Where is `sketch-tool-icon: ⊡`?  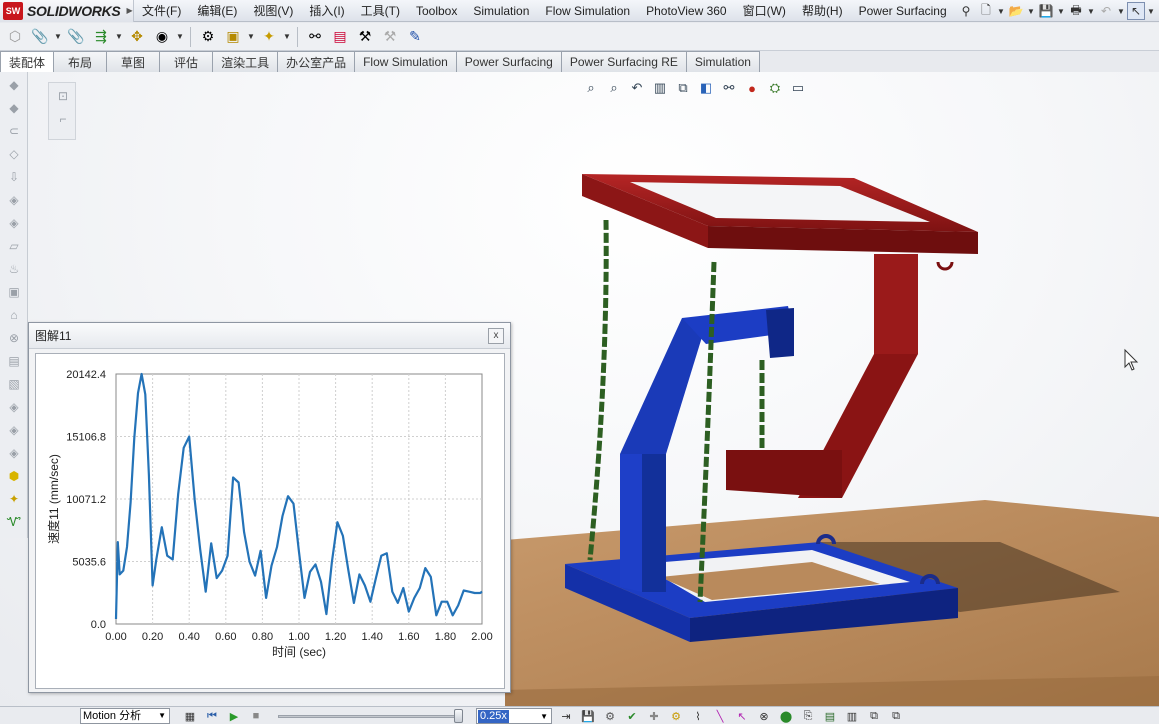
sketch-tool-icon: ⊡ is located at coordinates (63, 96).